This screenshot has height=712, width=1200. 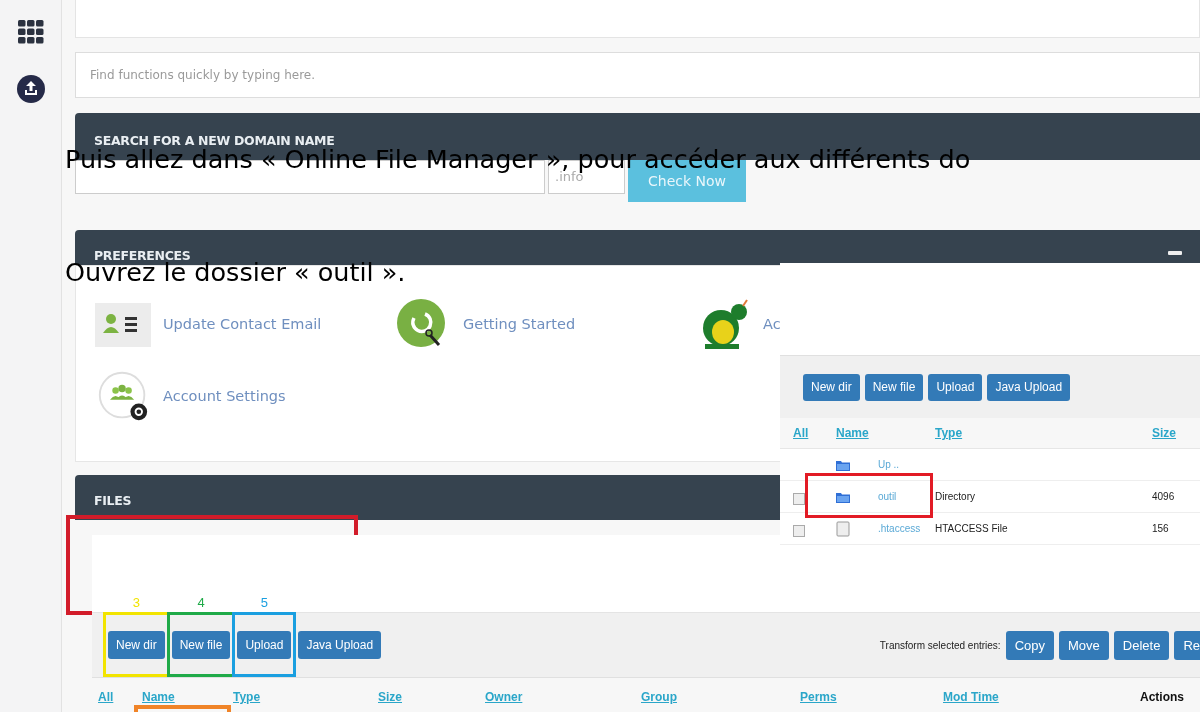 What do you see at coordinates (519, 324) in the screenshot?
I see `preference-link: Getting Started` at bounding box center [519, 324].